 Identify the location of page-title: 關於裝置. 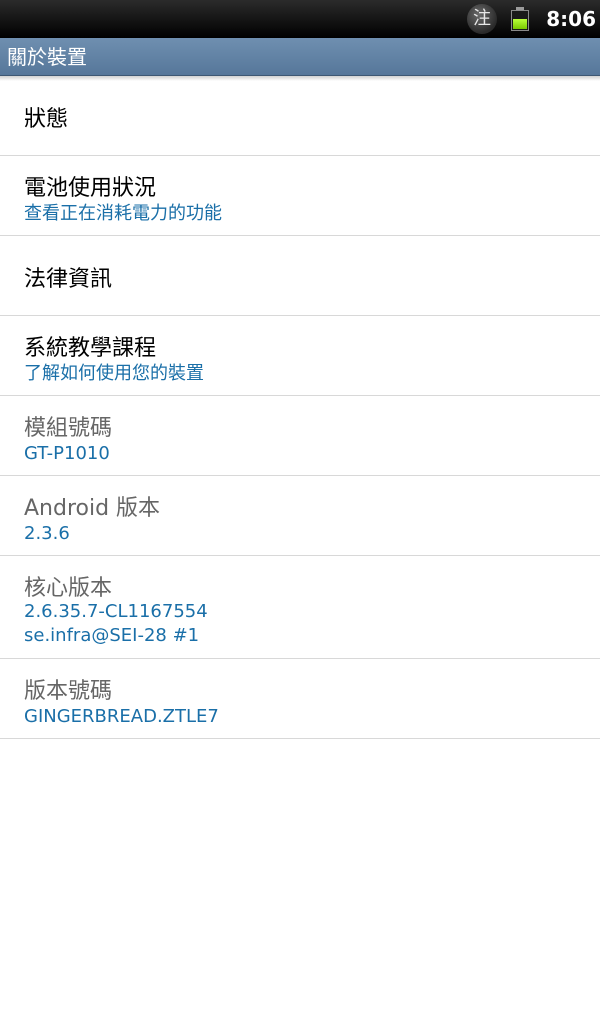
(47, 57).